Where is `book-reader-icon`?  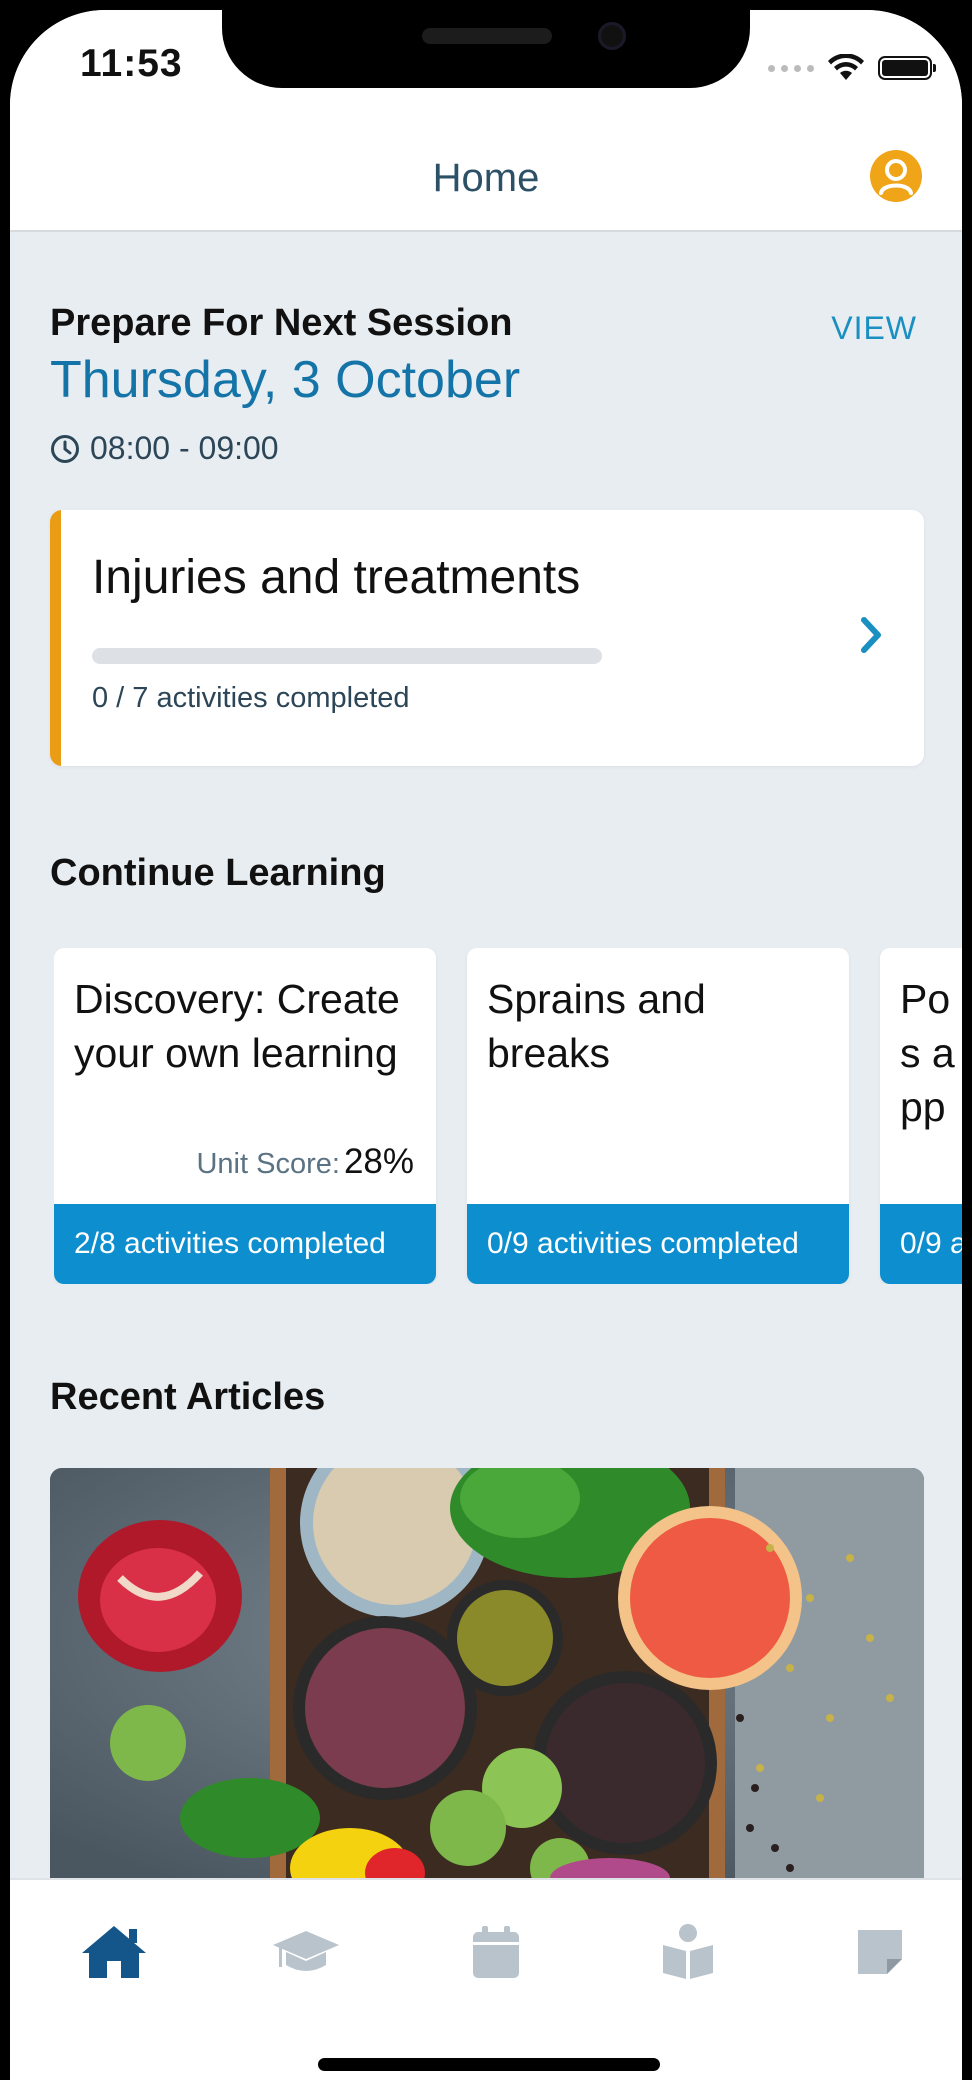
book-reader-icon is located at coordinates (688, 1951).